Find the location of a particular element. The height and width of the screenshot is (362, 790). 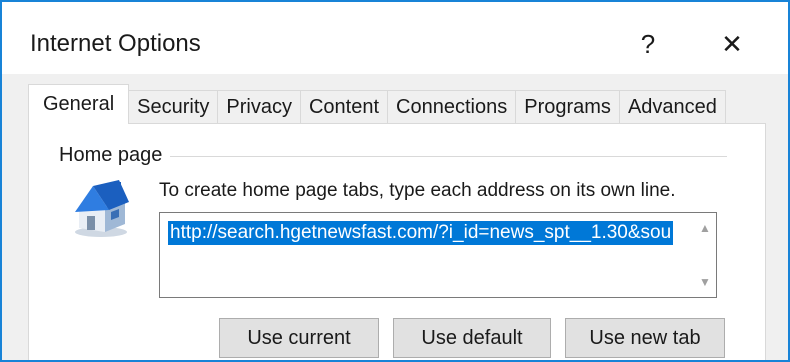

tab-general: General is located at coordinates (79, 104).